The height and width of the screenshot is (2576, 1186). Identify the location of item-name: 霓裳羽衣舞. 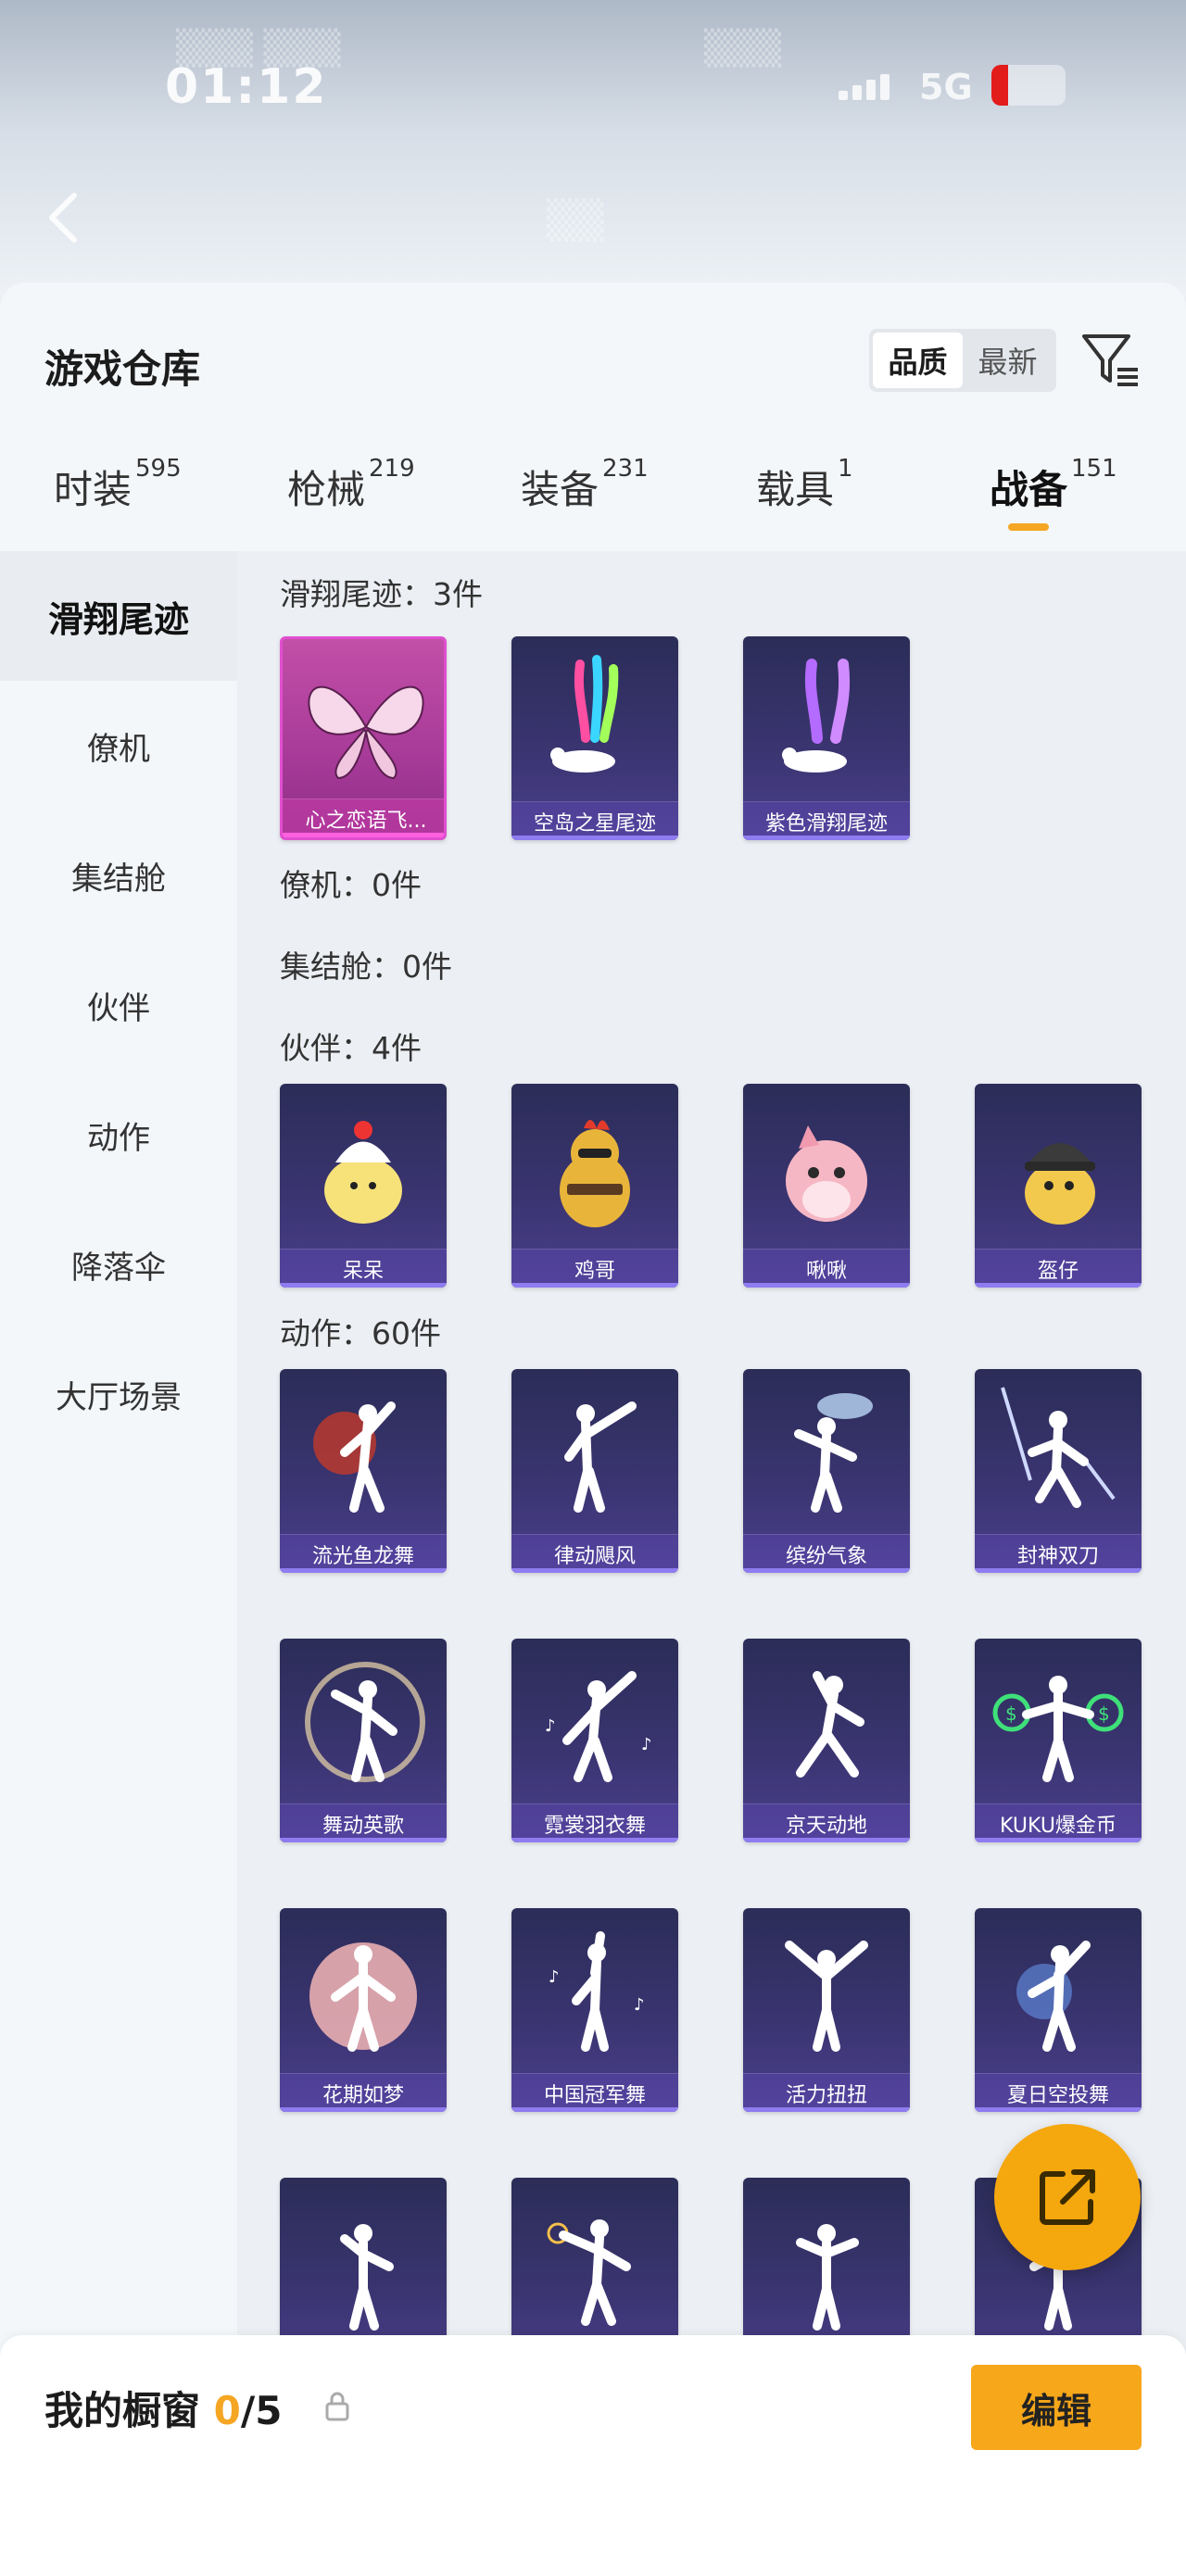
(594, 1822).